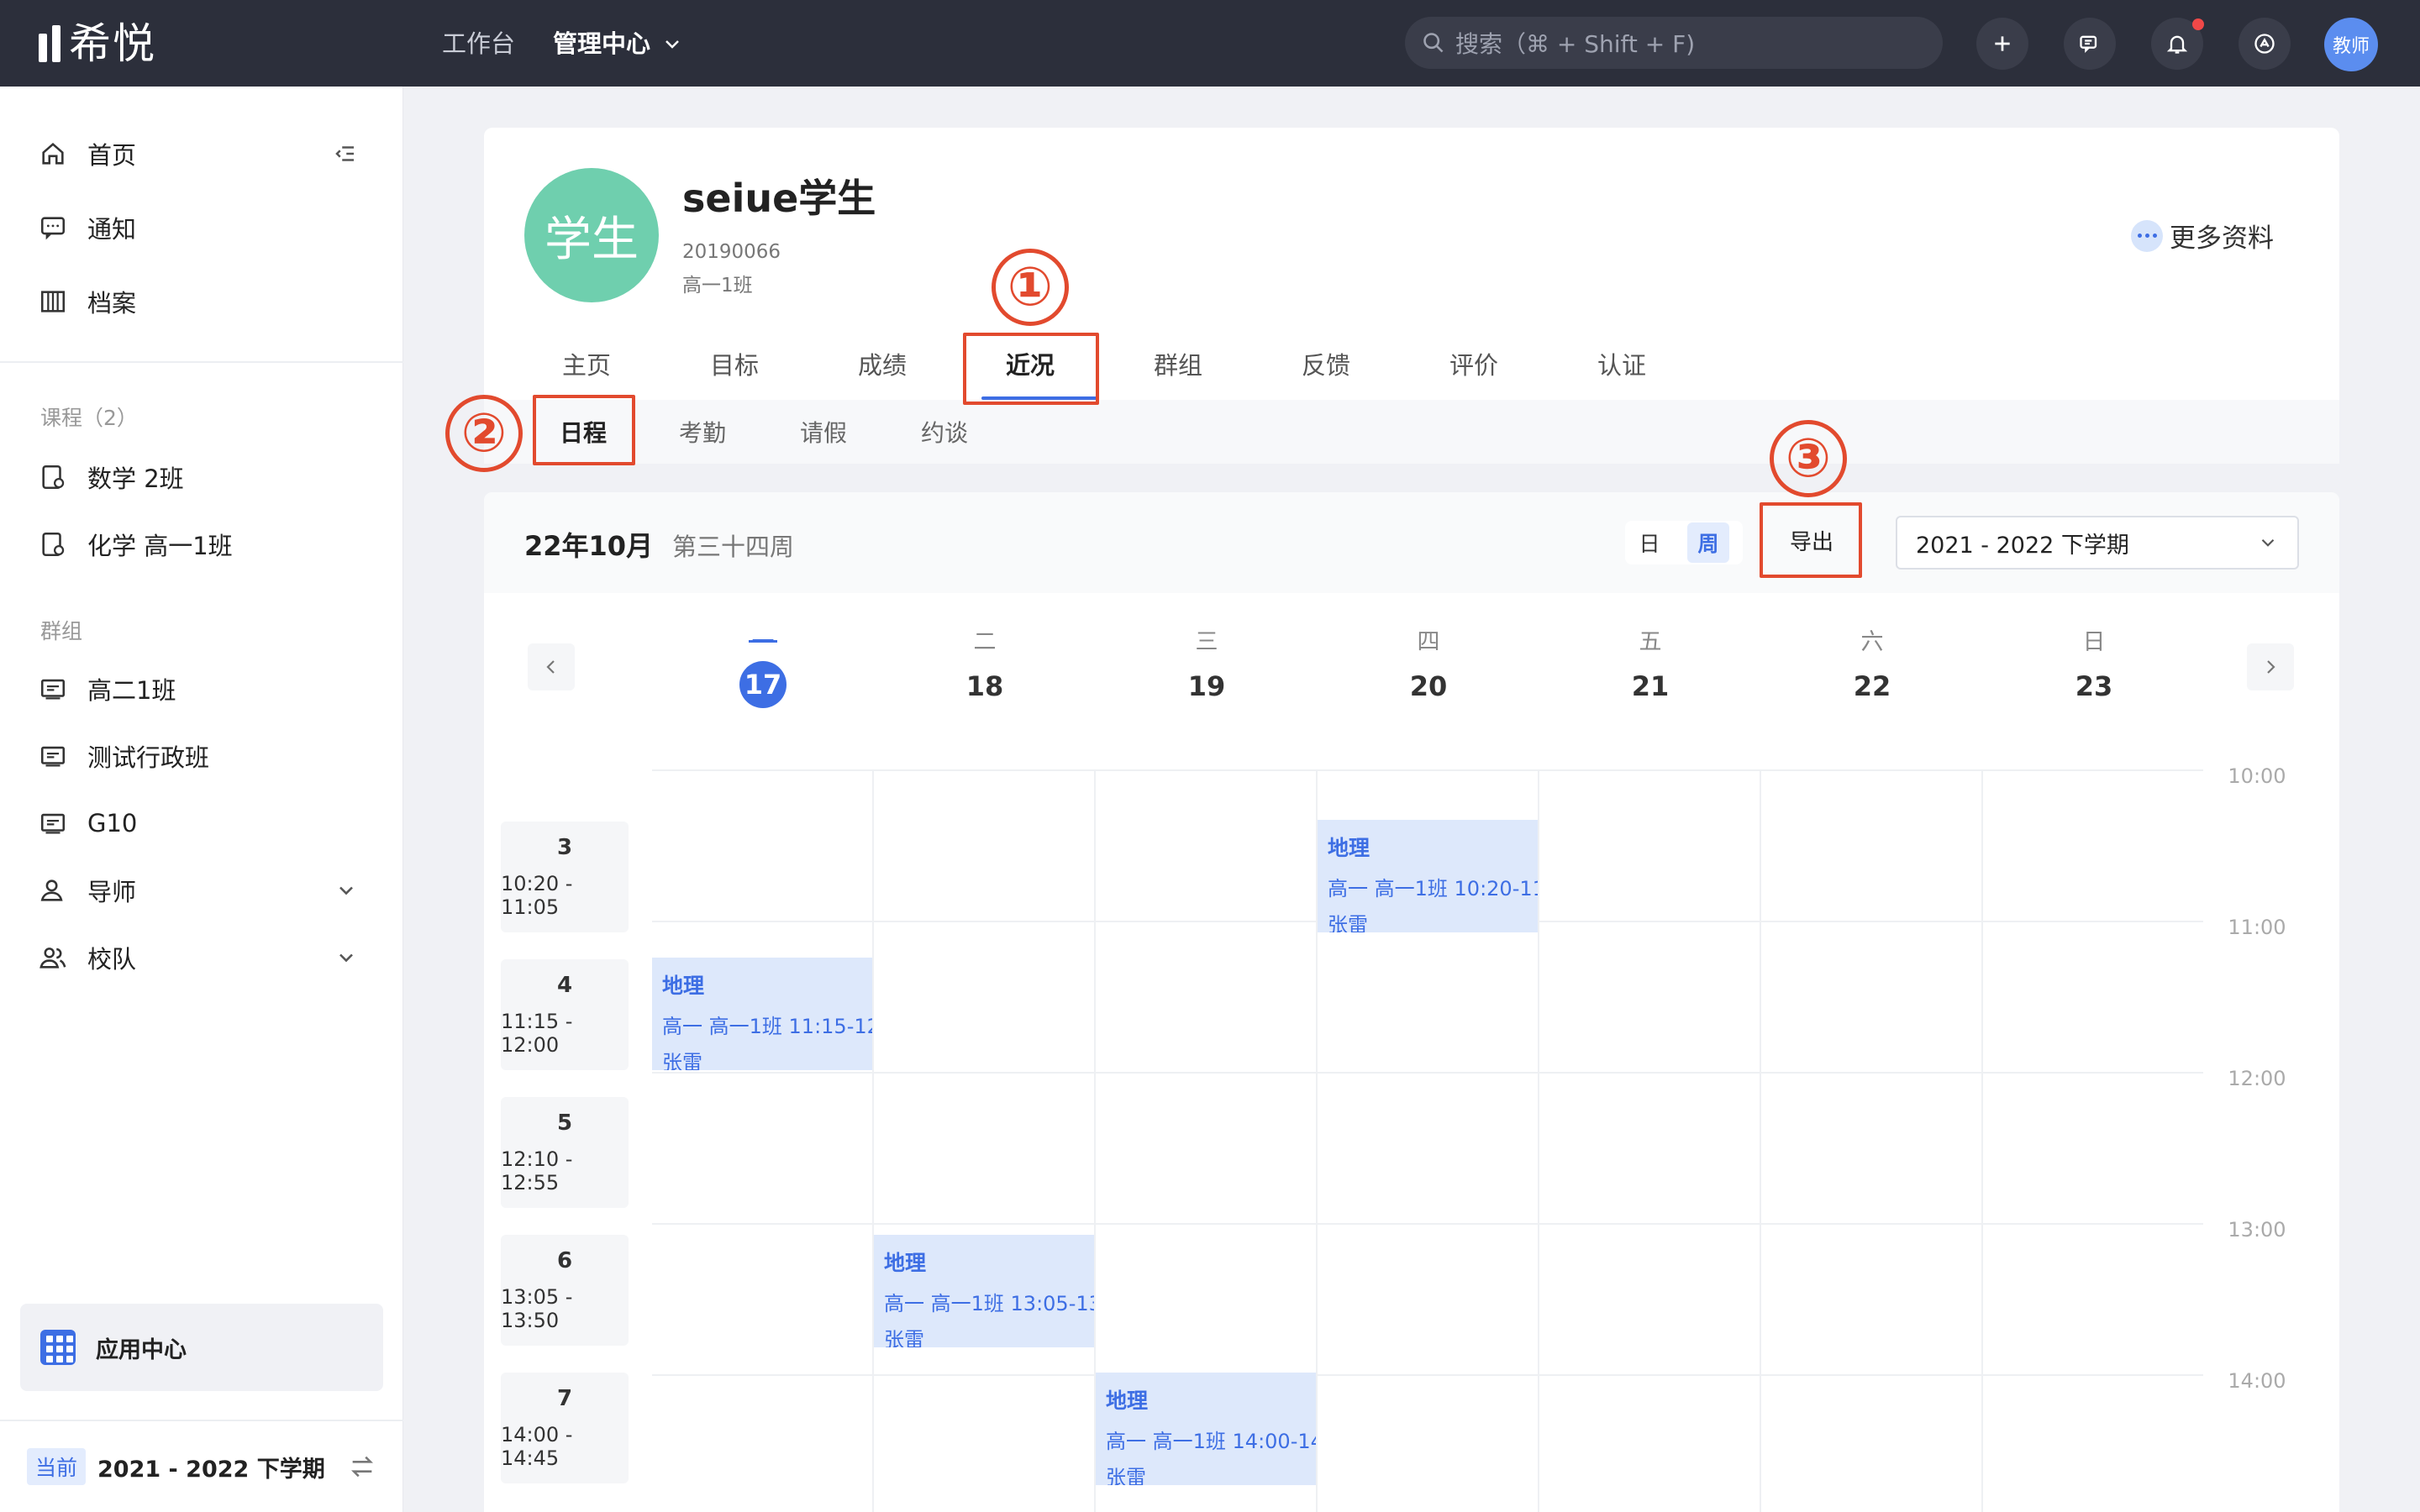 The height and width of the screenshot is (1512, 2420). What do you see at coordinates (1326, 363) in the screenshot?
I see `tab-feedback: 反馈` at bounding box center [1326, 363].